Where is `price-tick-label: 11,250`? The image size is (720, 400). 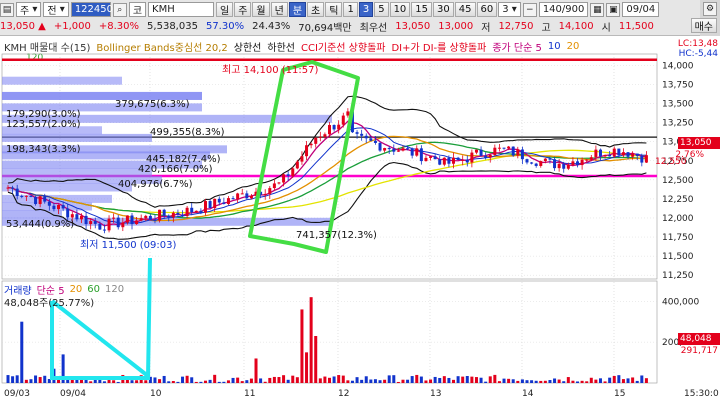 price-tick-label: 11,250 is located at coordinates (678, 276).